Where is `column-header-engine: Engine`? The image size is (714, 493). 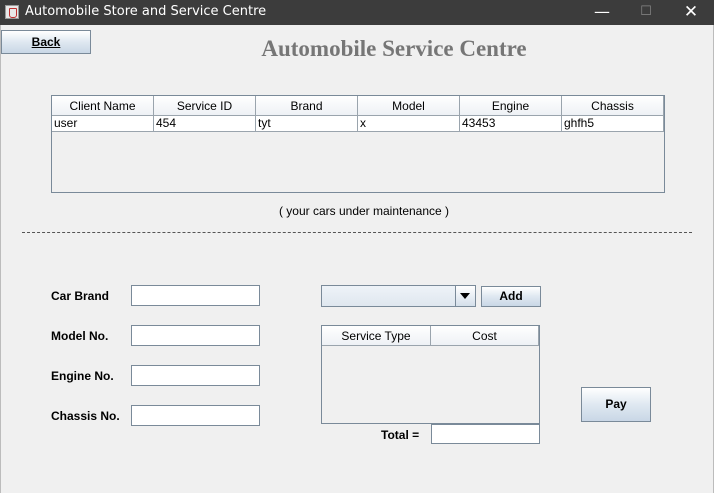
column-header-engine: Engine is located at coordinates (511, 106).